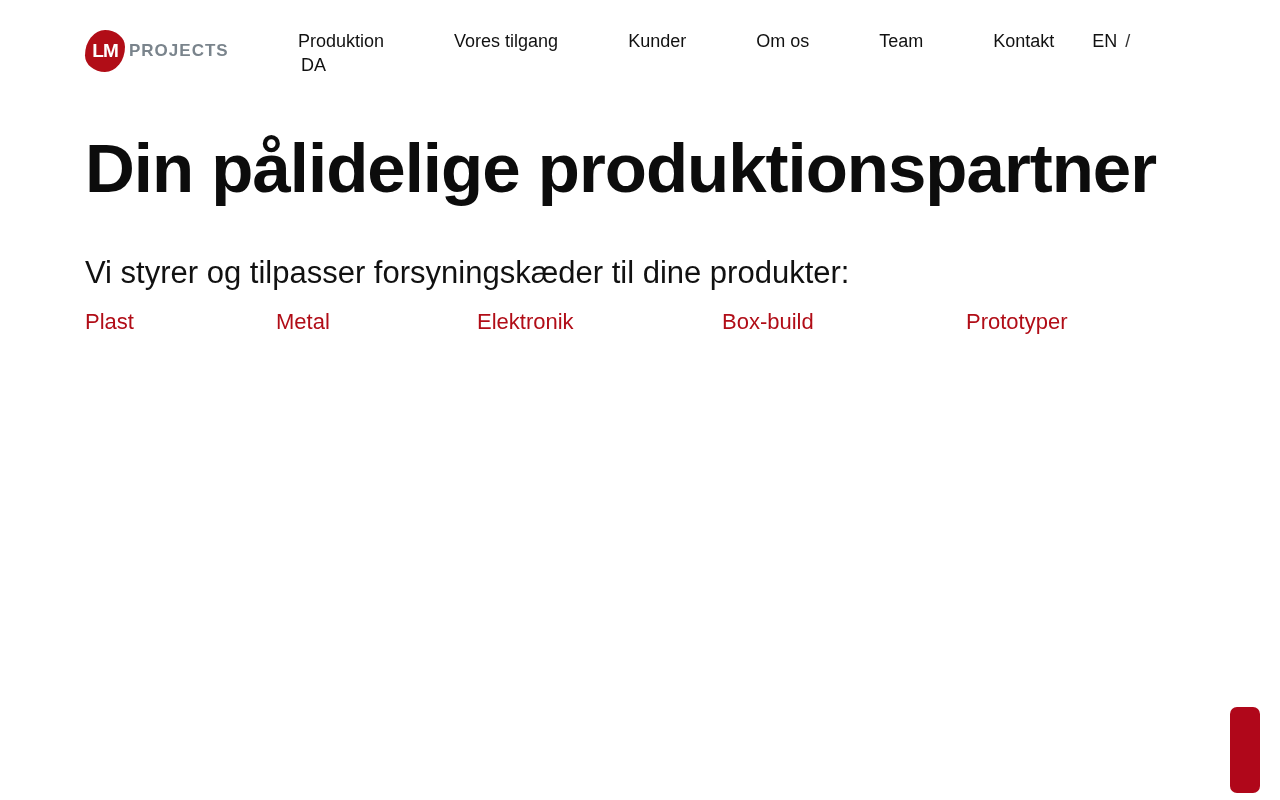  What do you see at coordinates (1245, 750) in the screenshot?
I see `side-tab` at bounding box center [1245, 750].